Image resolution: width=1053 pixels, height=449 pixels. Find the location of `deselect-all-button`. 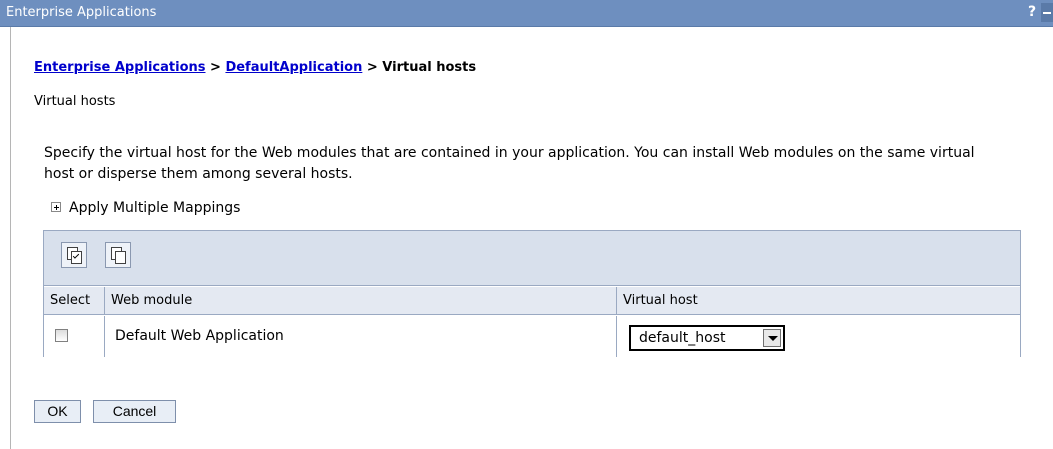

deselect-all-button is located at coordinates (118, 255).